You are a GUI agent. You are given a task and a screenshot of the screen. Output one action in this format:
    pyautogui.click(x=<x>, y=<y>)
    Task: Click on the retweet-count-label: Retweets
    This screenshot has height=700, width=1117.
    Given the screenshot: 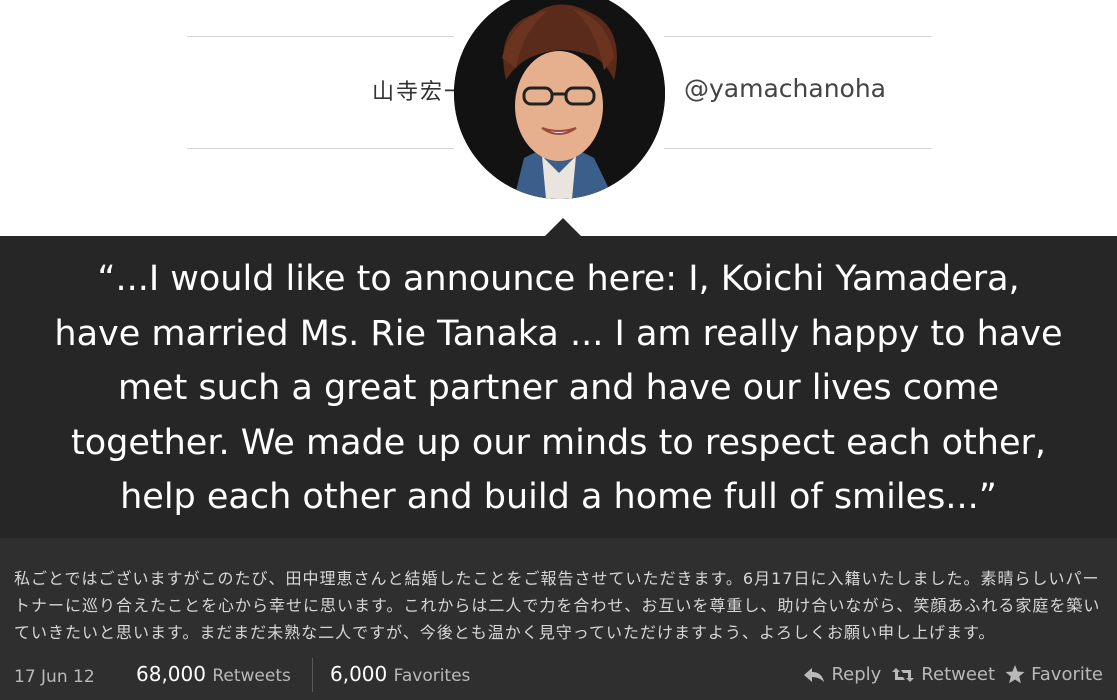 What is the action you would take?
    pyautogui.click(x=251, y=676)
    